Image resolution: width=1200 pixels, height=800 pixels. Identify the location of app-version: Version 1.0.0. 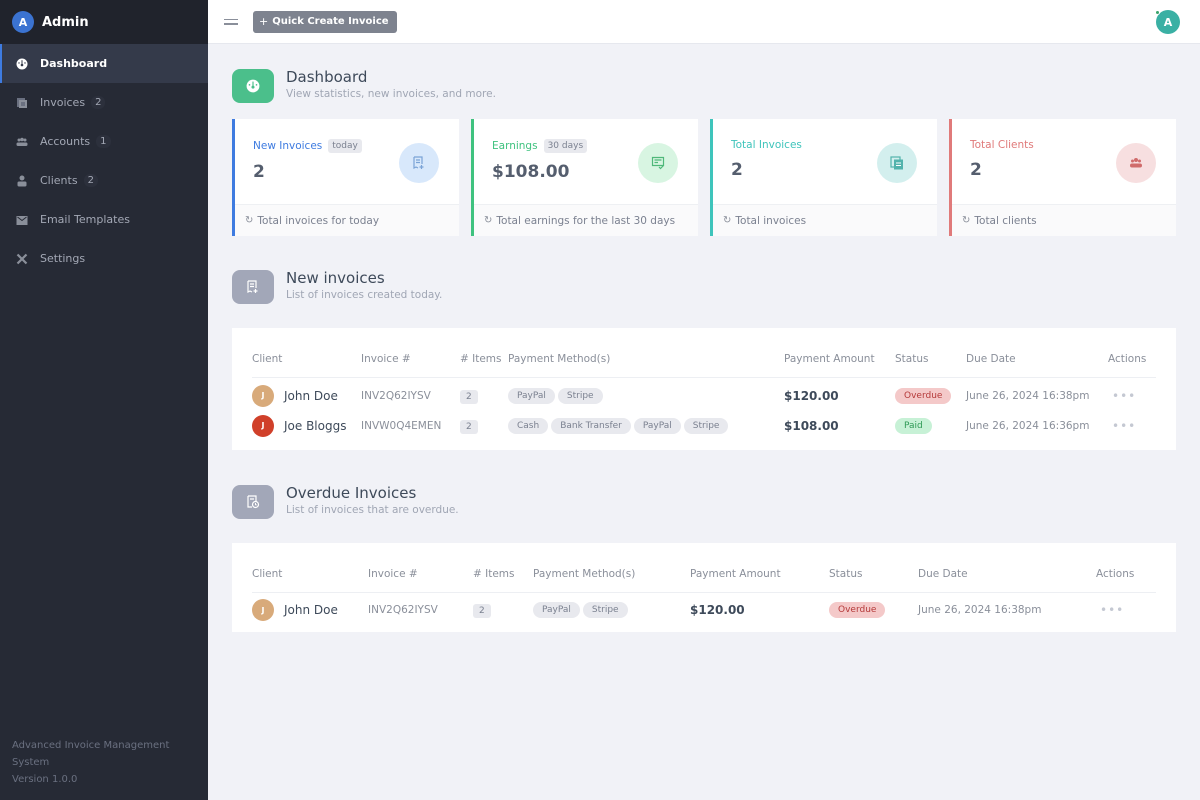
(45, 779).